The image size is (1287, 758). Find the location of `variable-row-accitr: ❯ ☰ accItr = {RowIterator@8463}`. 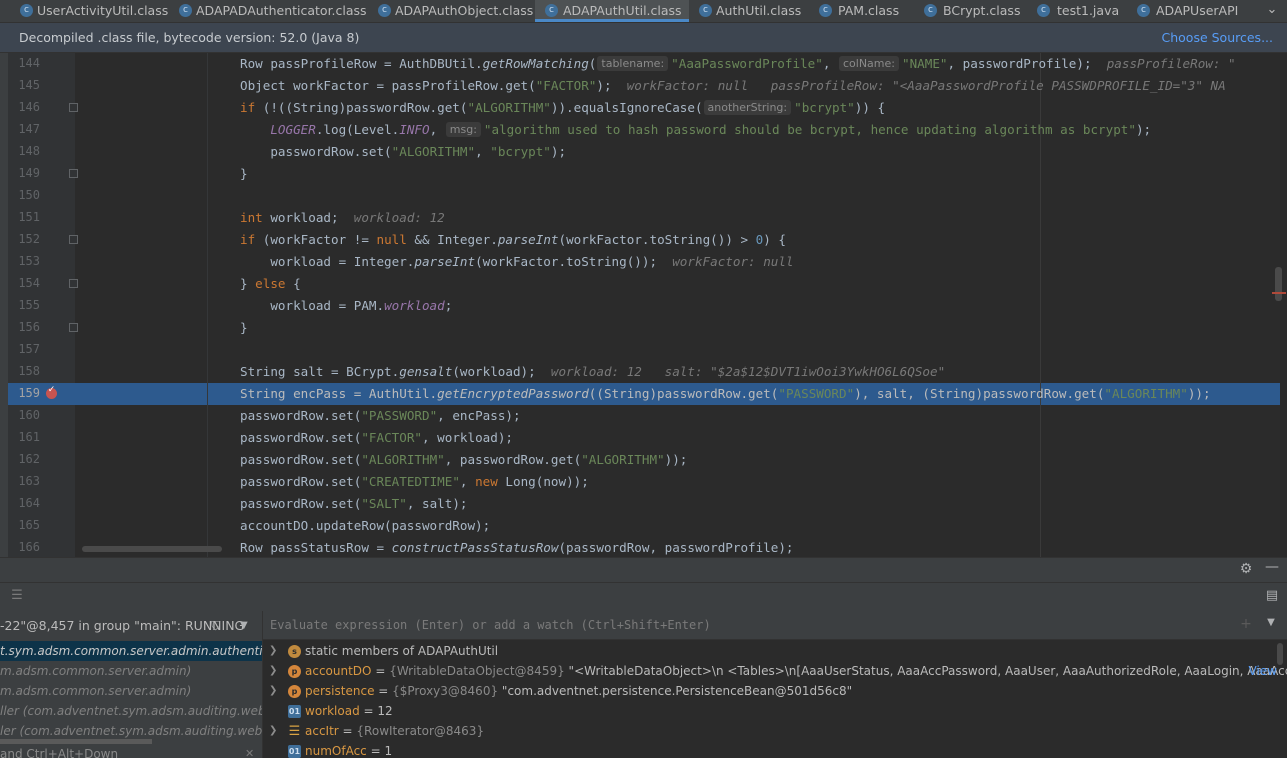

variable-row-accitr: ❯ ☰ accItr = {RowIterator@8463} is located at coordinates (775, 731).